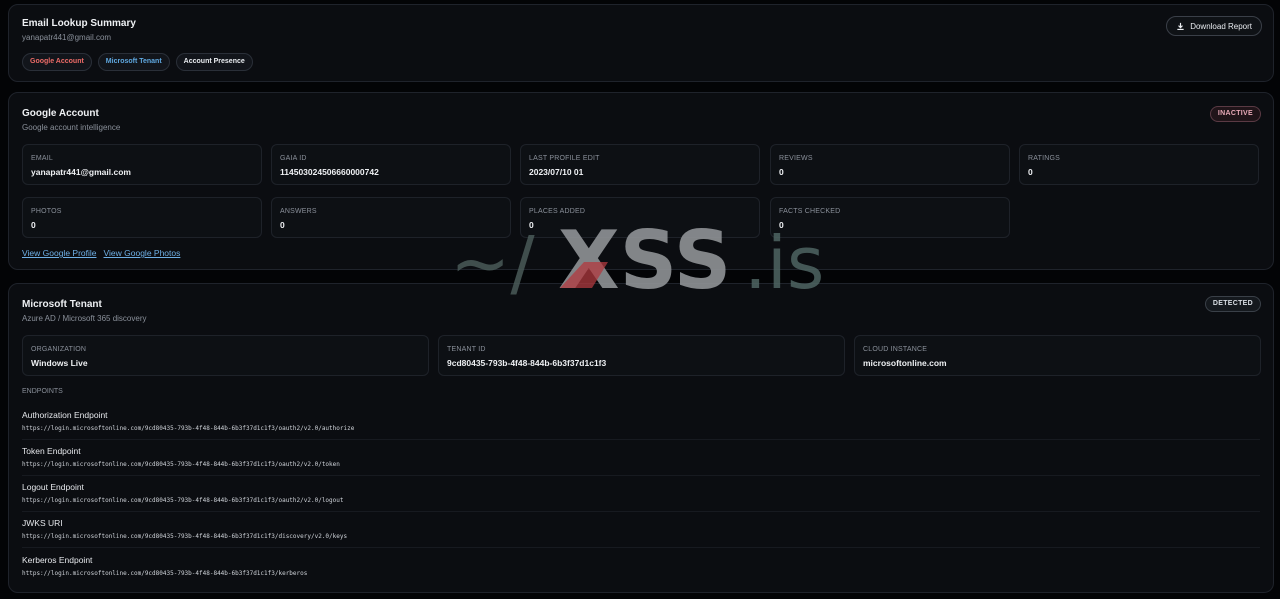  What do you see at coordinates (1180, 26) in the screenshot?
I see `download-icon` at bounding box center [1180, 26].